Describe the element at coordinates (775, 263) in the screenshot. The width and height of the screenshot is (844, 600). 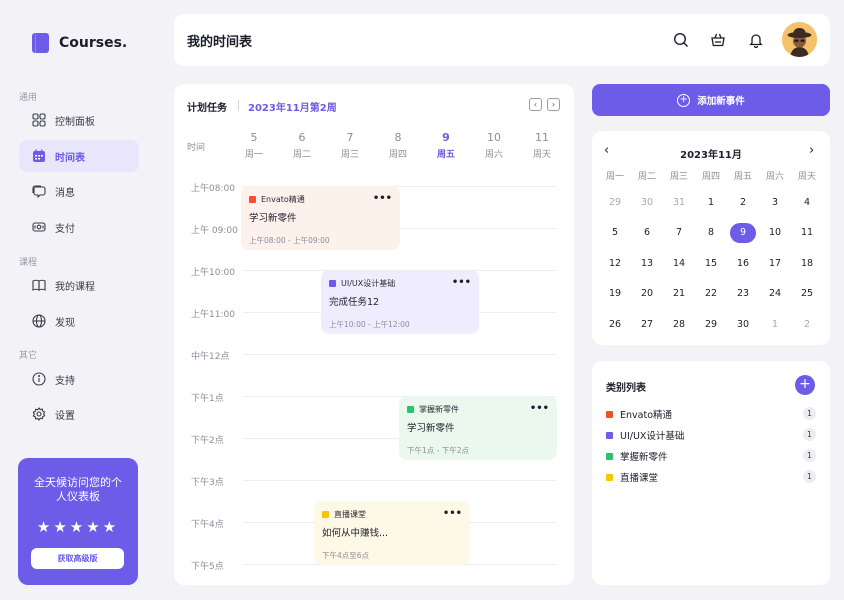
I see `calendar-day: 17` at that location.